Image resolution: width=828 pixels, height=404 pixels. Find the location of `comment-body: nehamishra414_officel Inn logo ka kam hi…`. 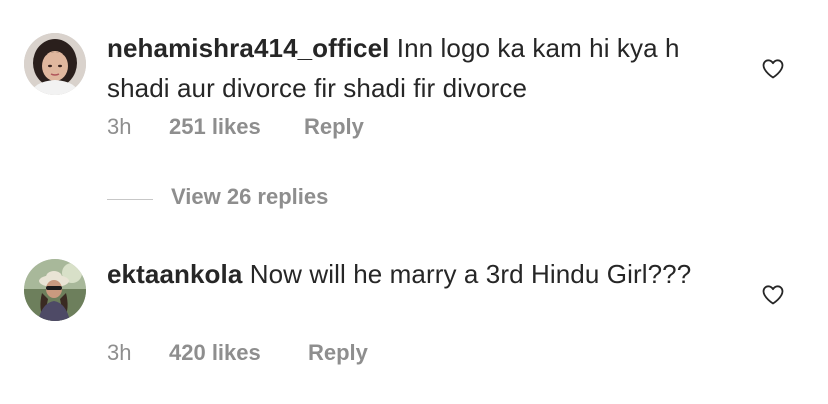

comment-body: nehamishra414_officel Inn logo ka kam hi… is located at coordinates (417, 68).